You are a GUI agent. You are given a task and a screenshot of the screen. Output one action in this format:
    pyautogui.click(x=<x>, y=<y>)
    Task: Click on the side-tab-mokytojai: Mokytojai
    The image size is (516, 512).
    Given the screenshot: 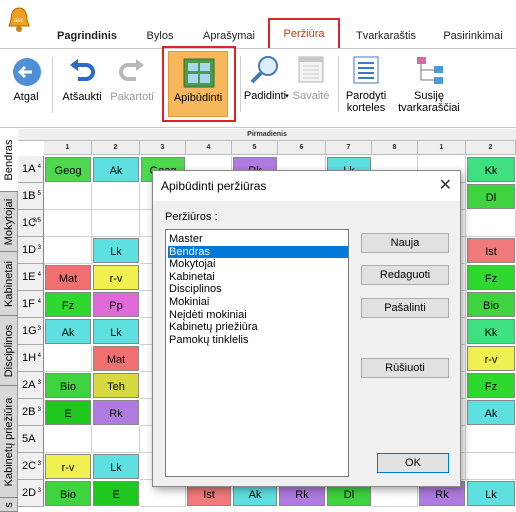 What is the action you would take?
    pyautogui.click(x=9, y=222)
    